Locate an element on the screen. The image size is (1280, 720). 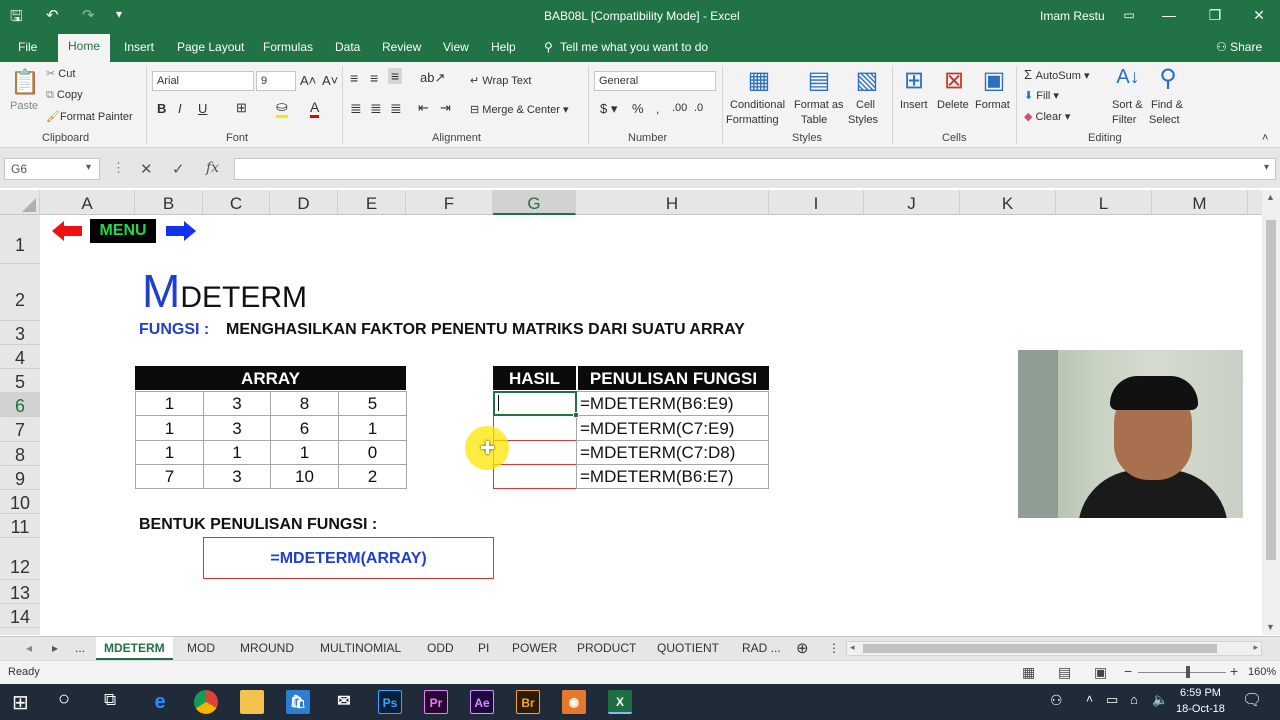
scroll-up-icon: ▲ is located at coordinates (1270, 197).